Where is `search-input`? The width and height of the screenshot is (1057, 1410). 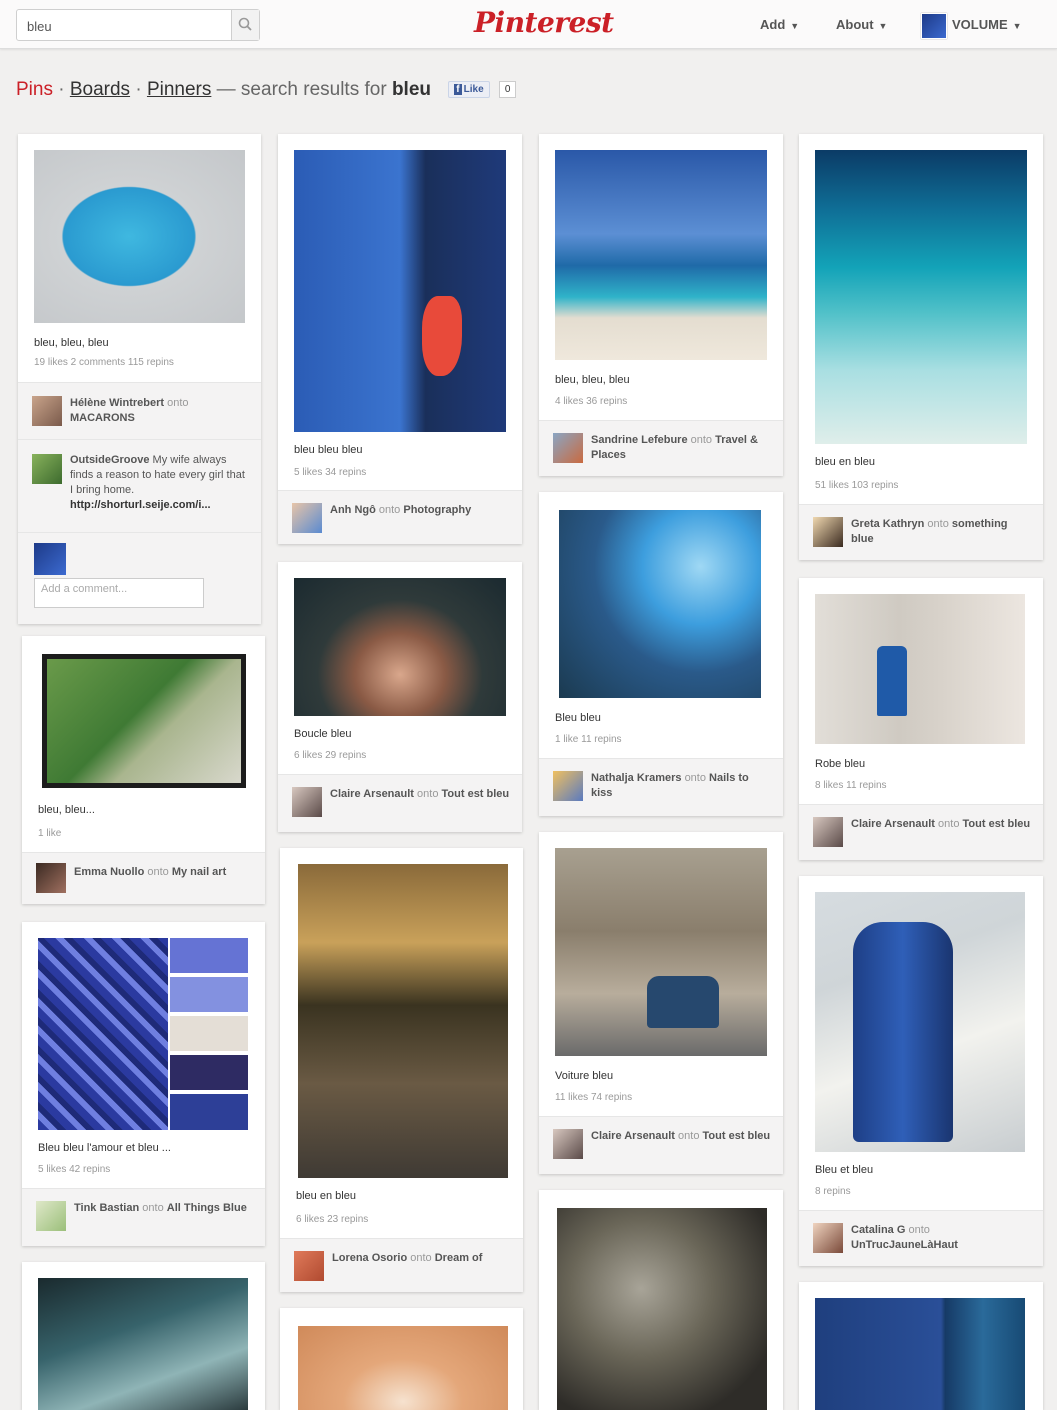
search-input is located at coordinates (127, 26).